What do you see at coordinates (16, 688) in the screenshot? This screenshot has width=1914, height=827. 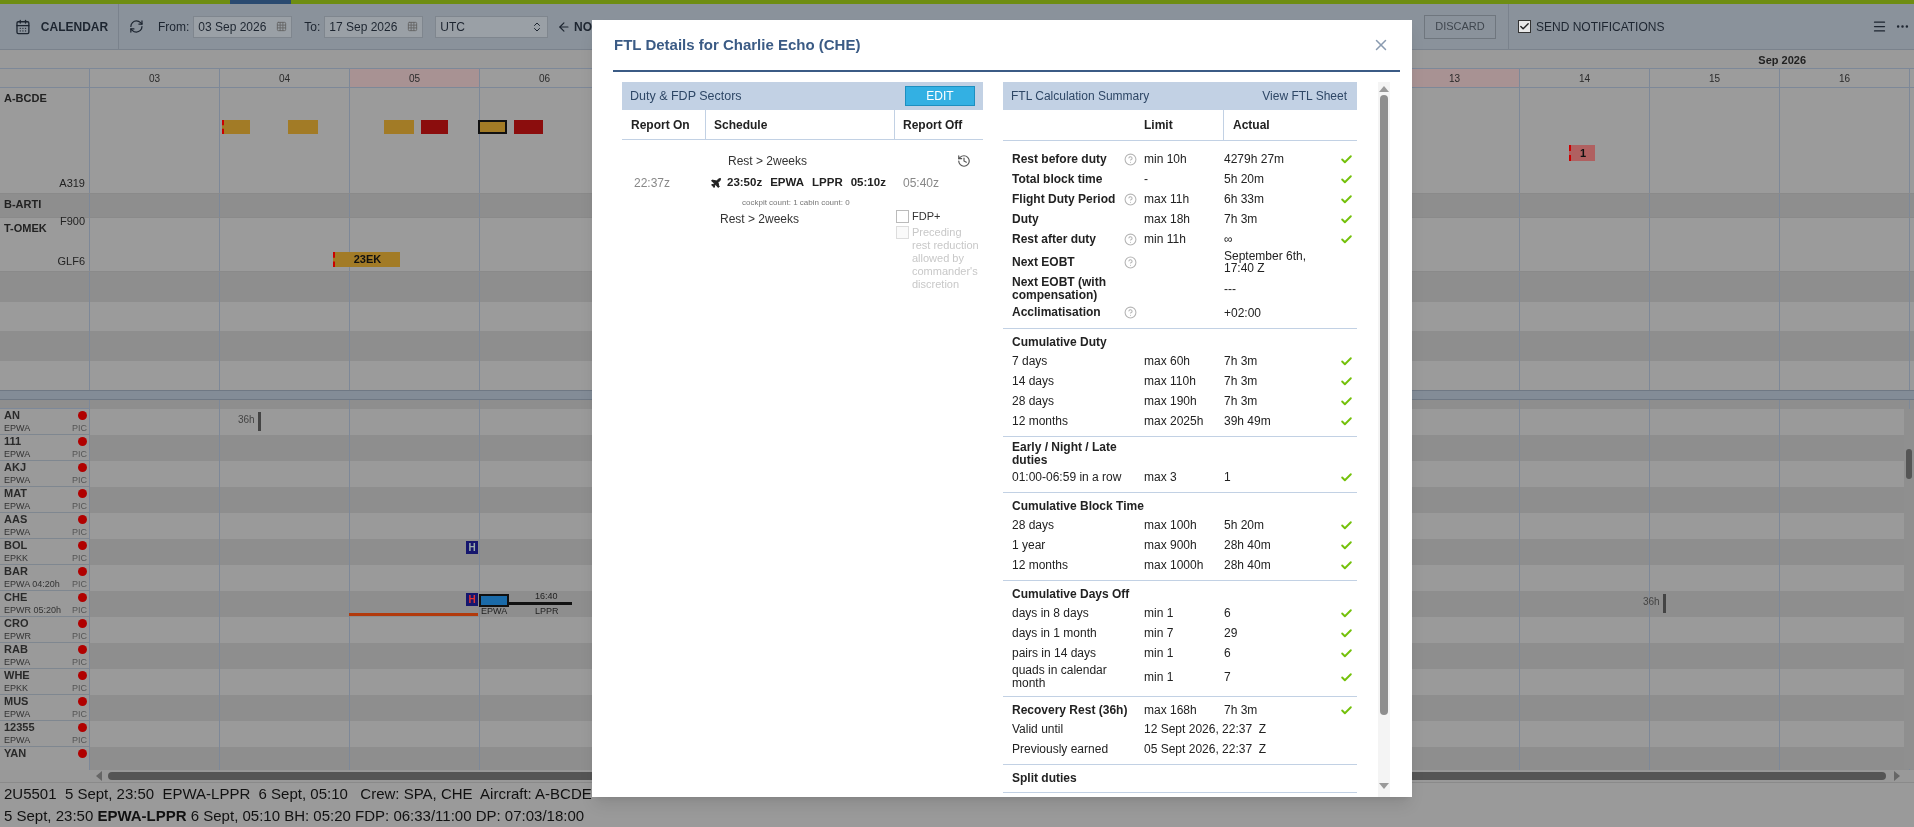 I see `crew-base: EPKK` at bounding box center [16, 688].